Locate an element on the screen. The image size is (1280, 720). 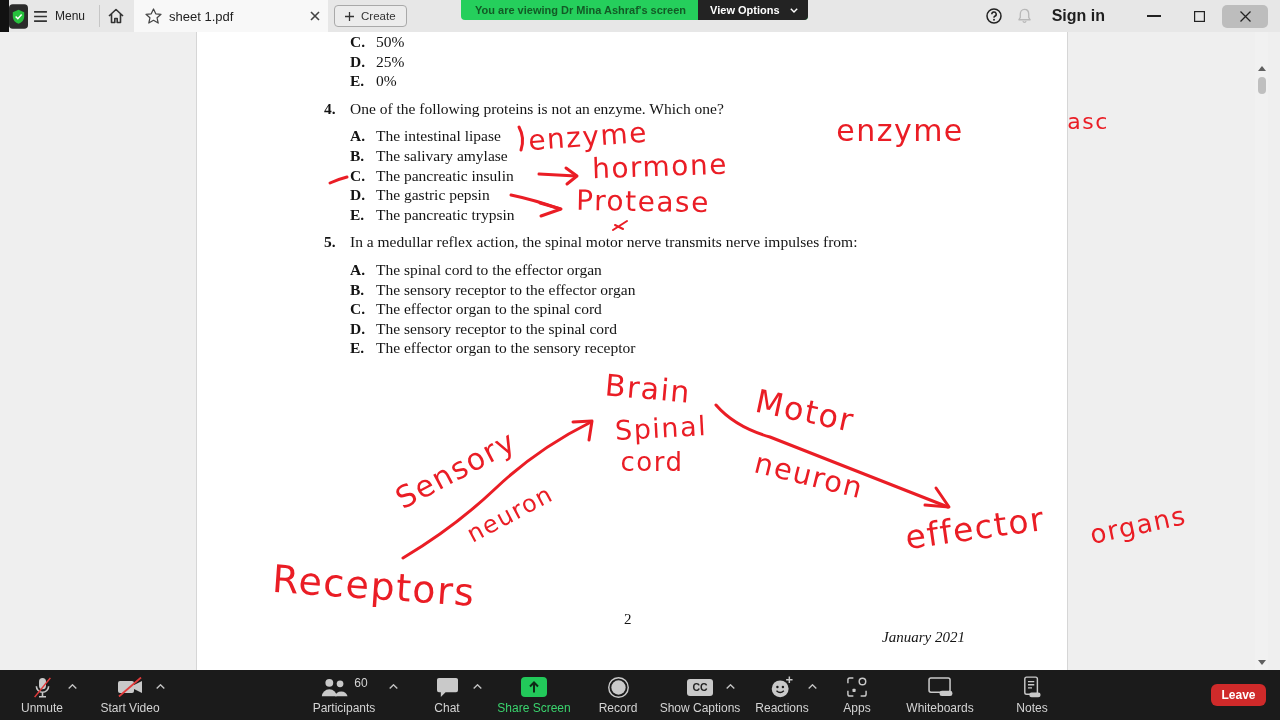
scrollbar-thumb is located at coordinates (1261, 85).